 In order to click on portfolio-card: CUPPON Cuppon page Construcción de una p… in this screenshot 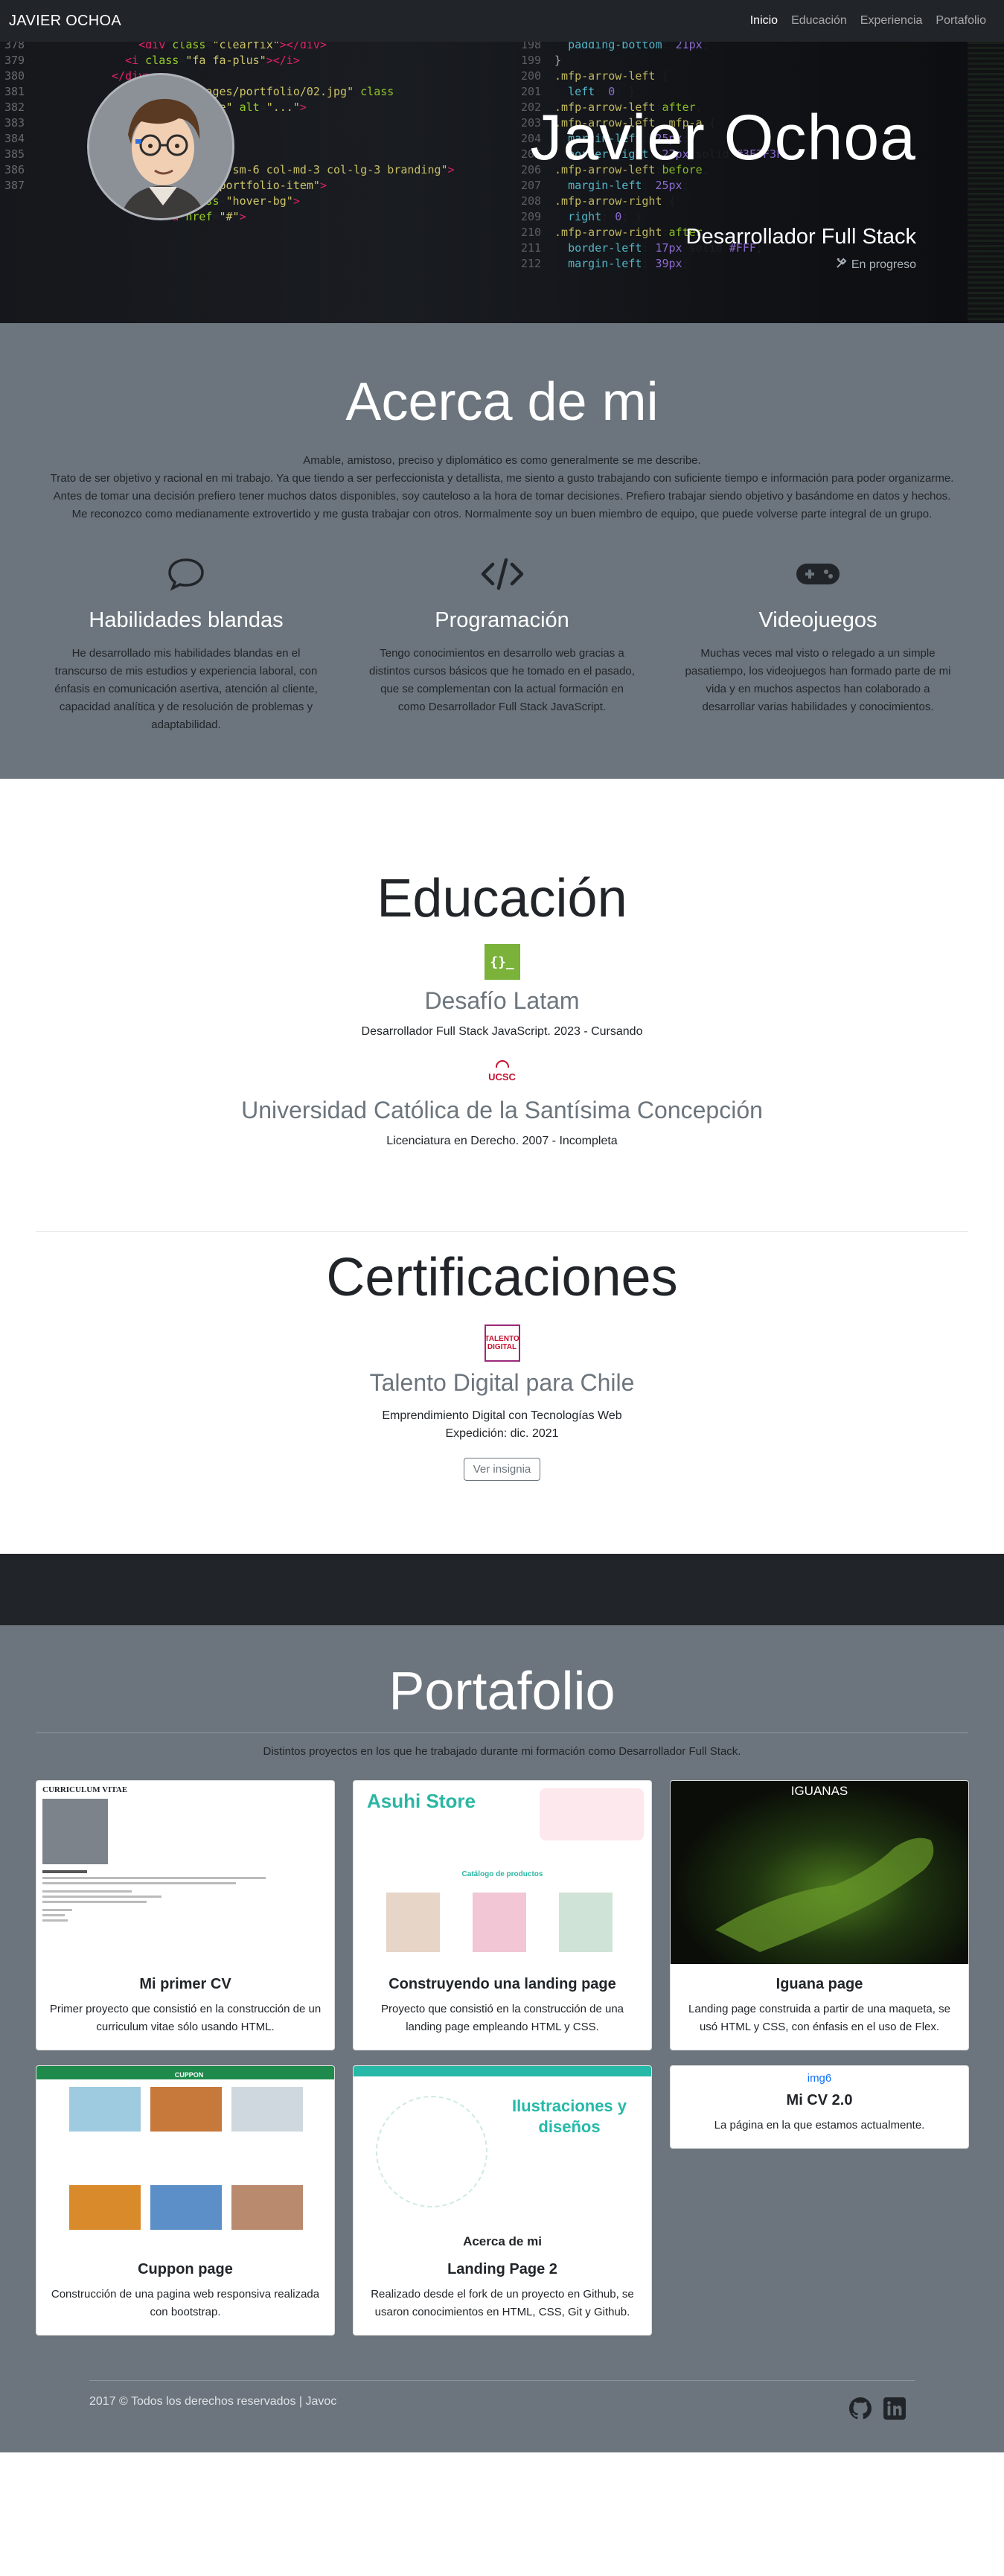, I will do `click(185, 2200)`.